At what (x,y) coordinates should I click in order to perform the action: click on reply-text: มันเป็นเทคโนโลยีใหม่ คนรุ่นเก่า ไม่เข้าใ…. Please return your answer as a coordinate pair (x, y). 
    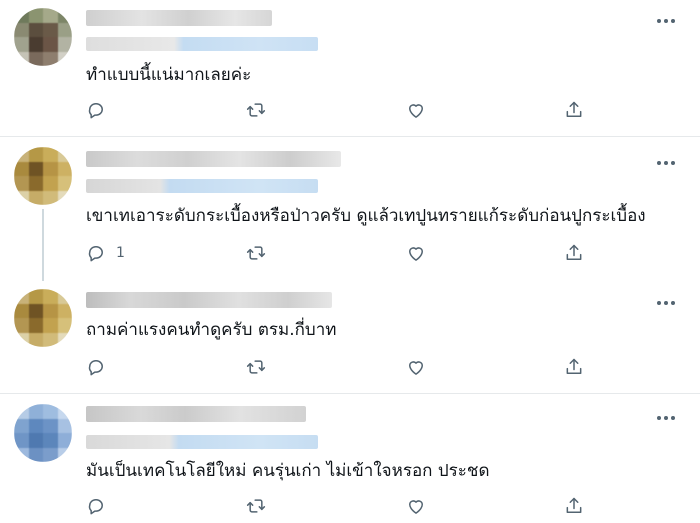
    Looking at the image, I should click on (288, 471).